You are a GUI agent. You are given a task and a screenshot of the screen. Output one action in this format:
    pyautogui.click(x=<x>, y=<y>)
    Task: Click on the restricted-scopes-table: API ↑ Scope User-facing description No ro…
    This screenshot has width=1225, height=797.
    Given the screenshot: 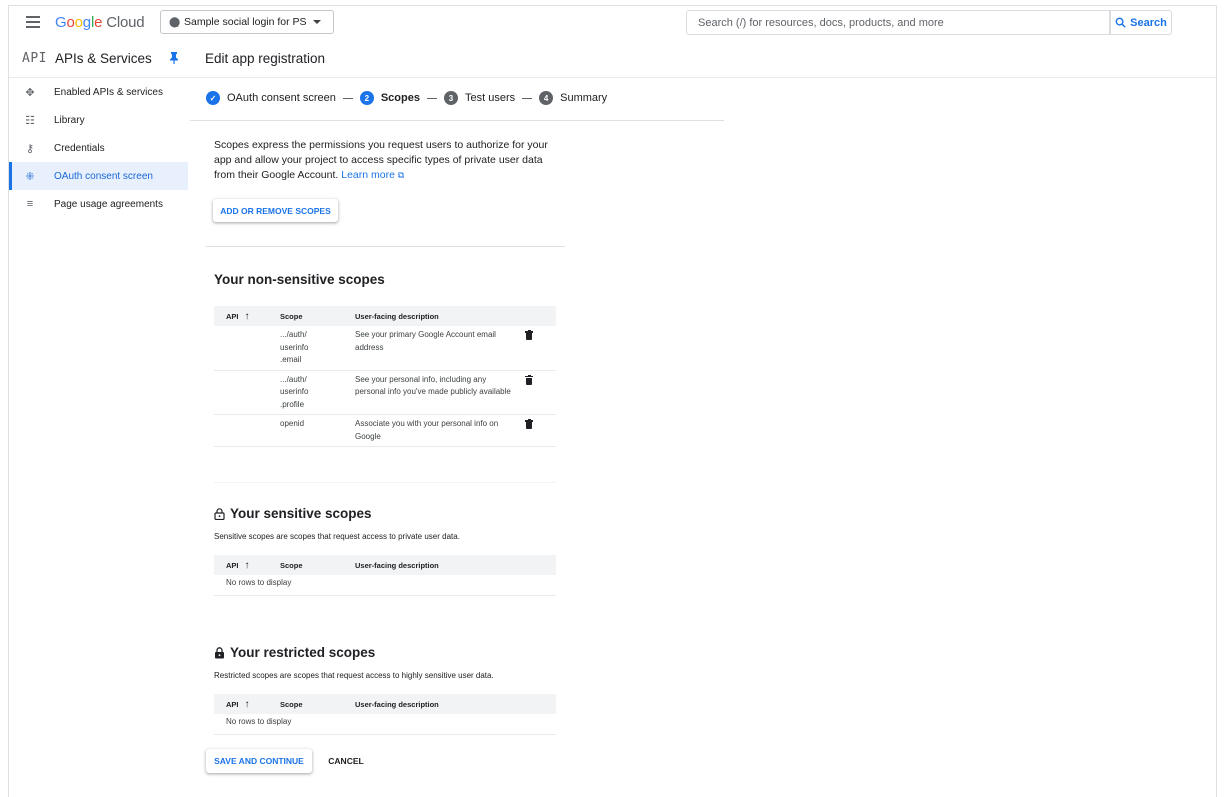 What is the action you would take?
    pyautogui.click(x=385, y=714)
    